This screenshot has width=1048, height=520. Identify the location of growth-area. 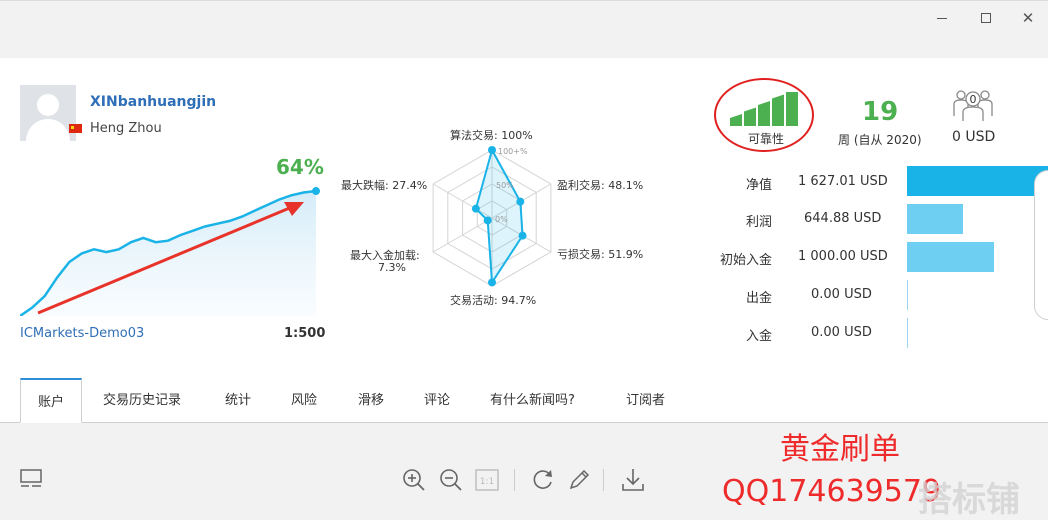
(168, 253).